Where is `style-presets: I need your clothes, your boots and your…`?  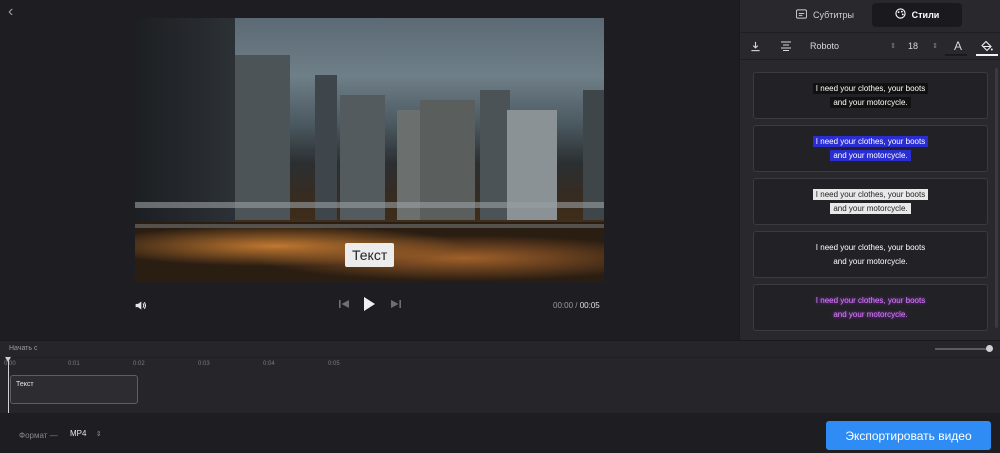 style-presets: I need your clothes, your boots and your… is located at coordinates (870, 204).